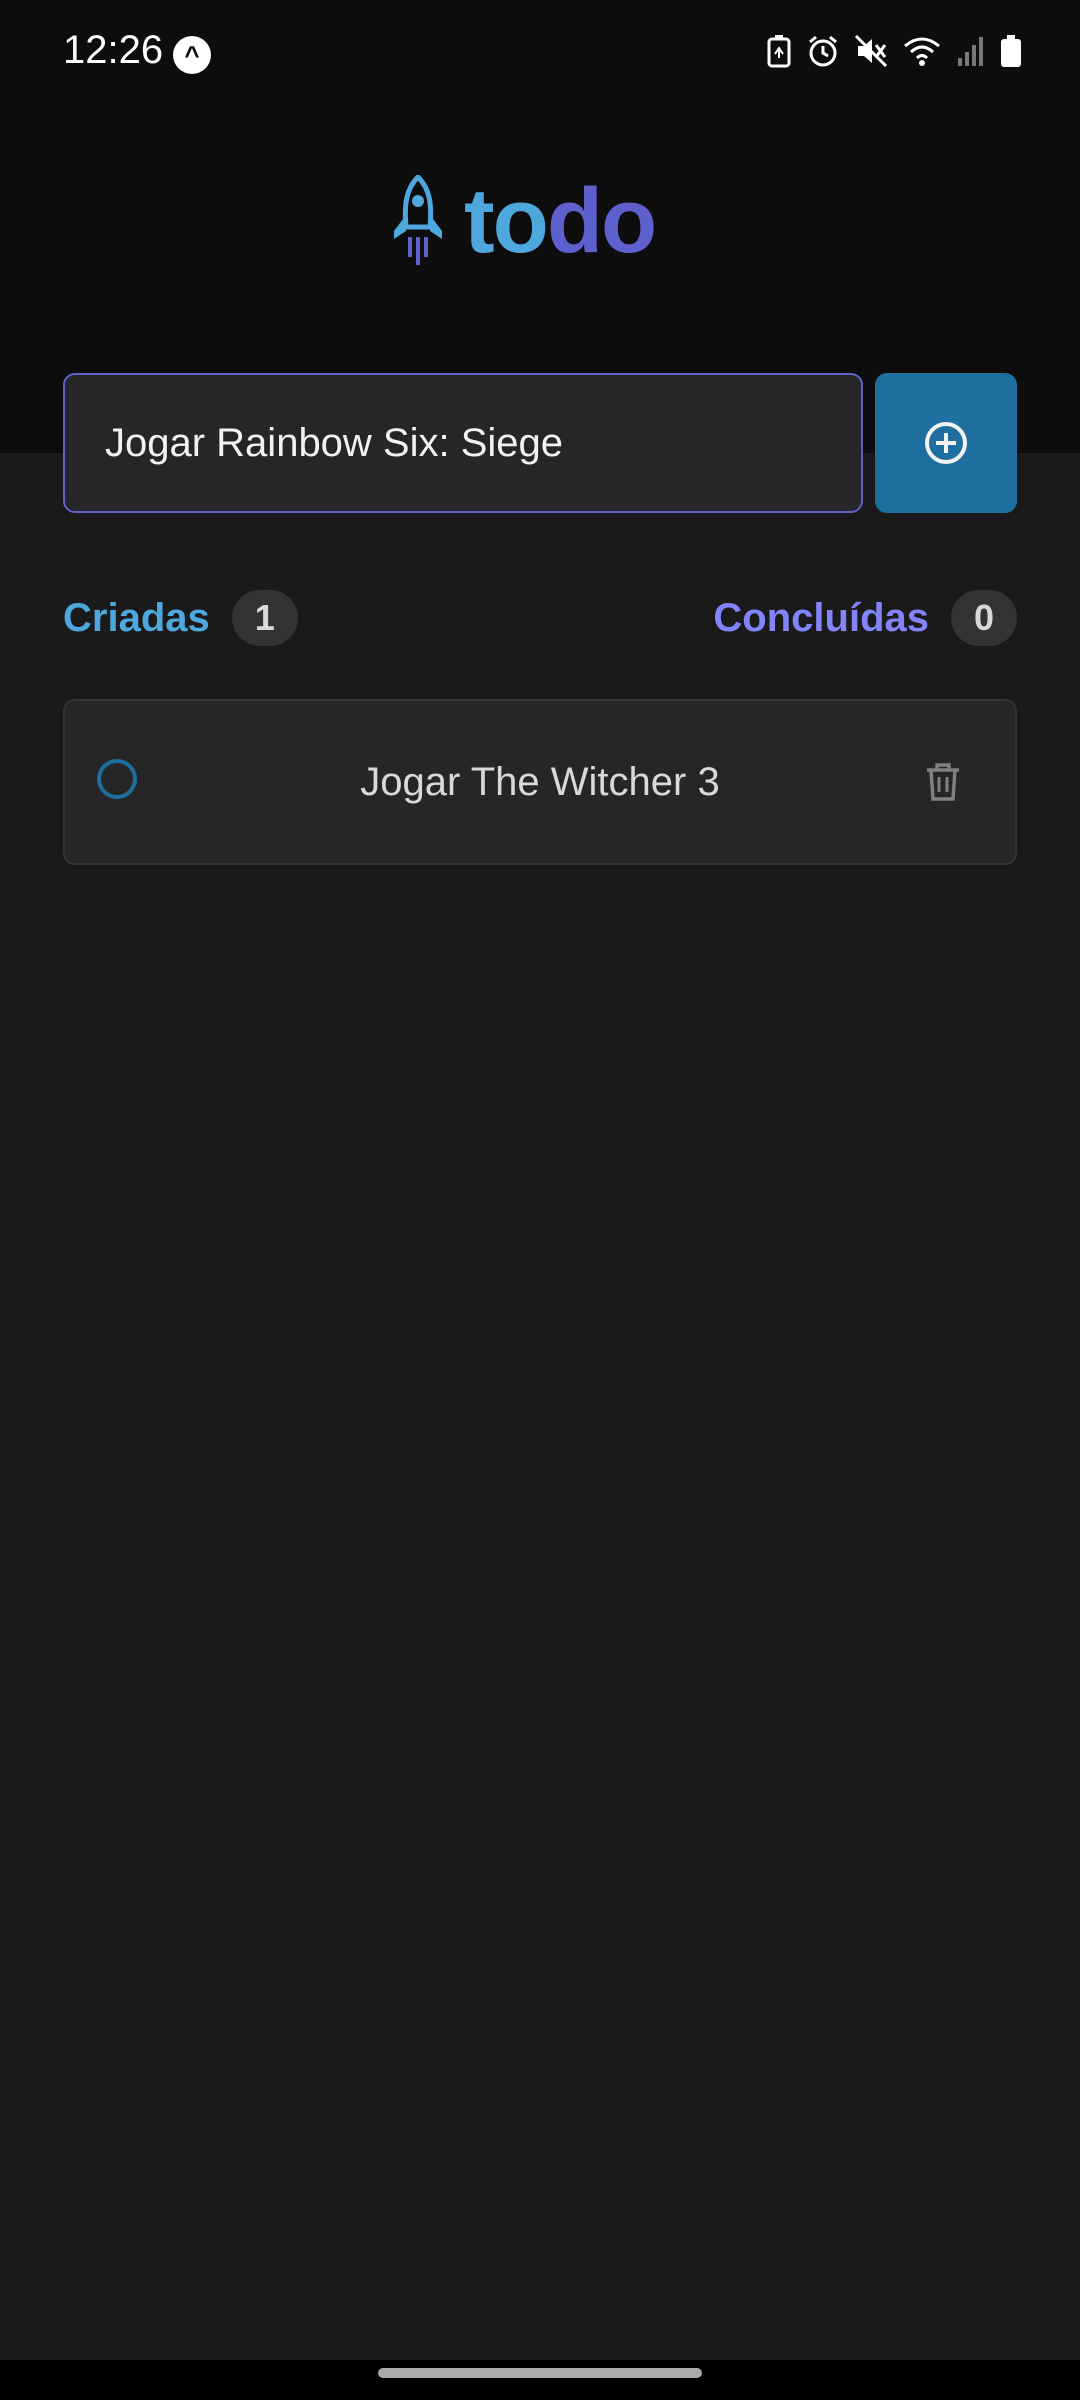 Image resolution: width=1080 pixels, height=2400 pixels. What do you see at coordinates (871, 51) in the screenshot?
I see `mute-icon` at bounding box center [871, 51].